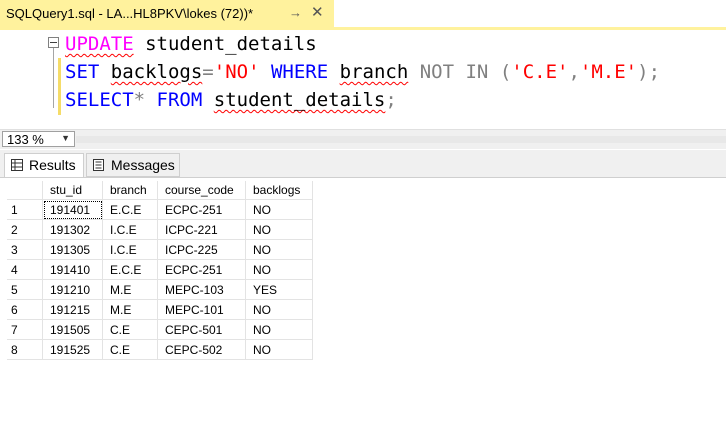  I want to click on row-number: 2, so click(25, 229).